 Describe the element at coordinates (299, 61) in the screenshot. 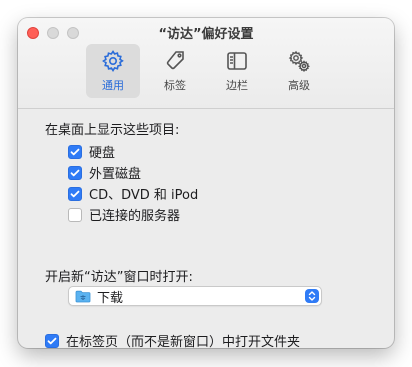

I see `gears-icon` at that location.